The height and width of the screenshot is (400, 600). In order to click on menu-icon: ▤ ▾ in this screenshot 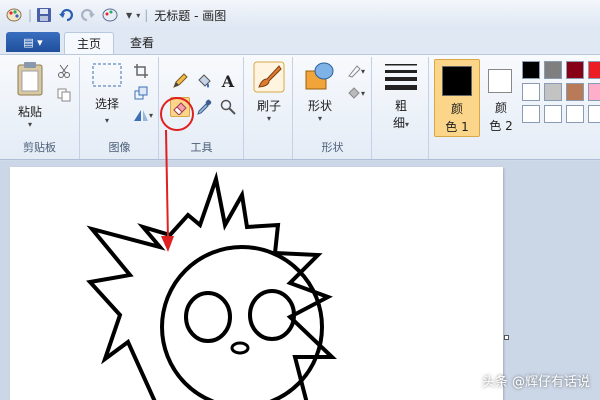, I will do `click(33, 42)`.